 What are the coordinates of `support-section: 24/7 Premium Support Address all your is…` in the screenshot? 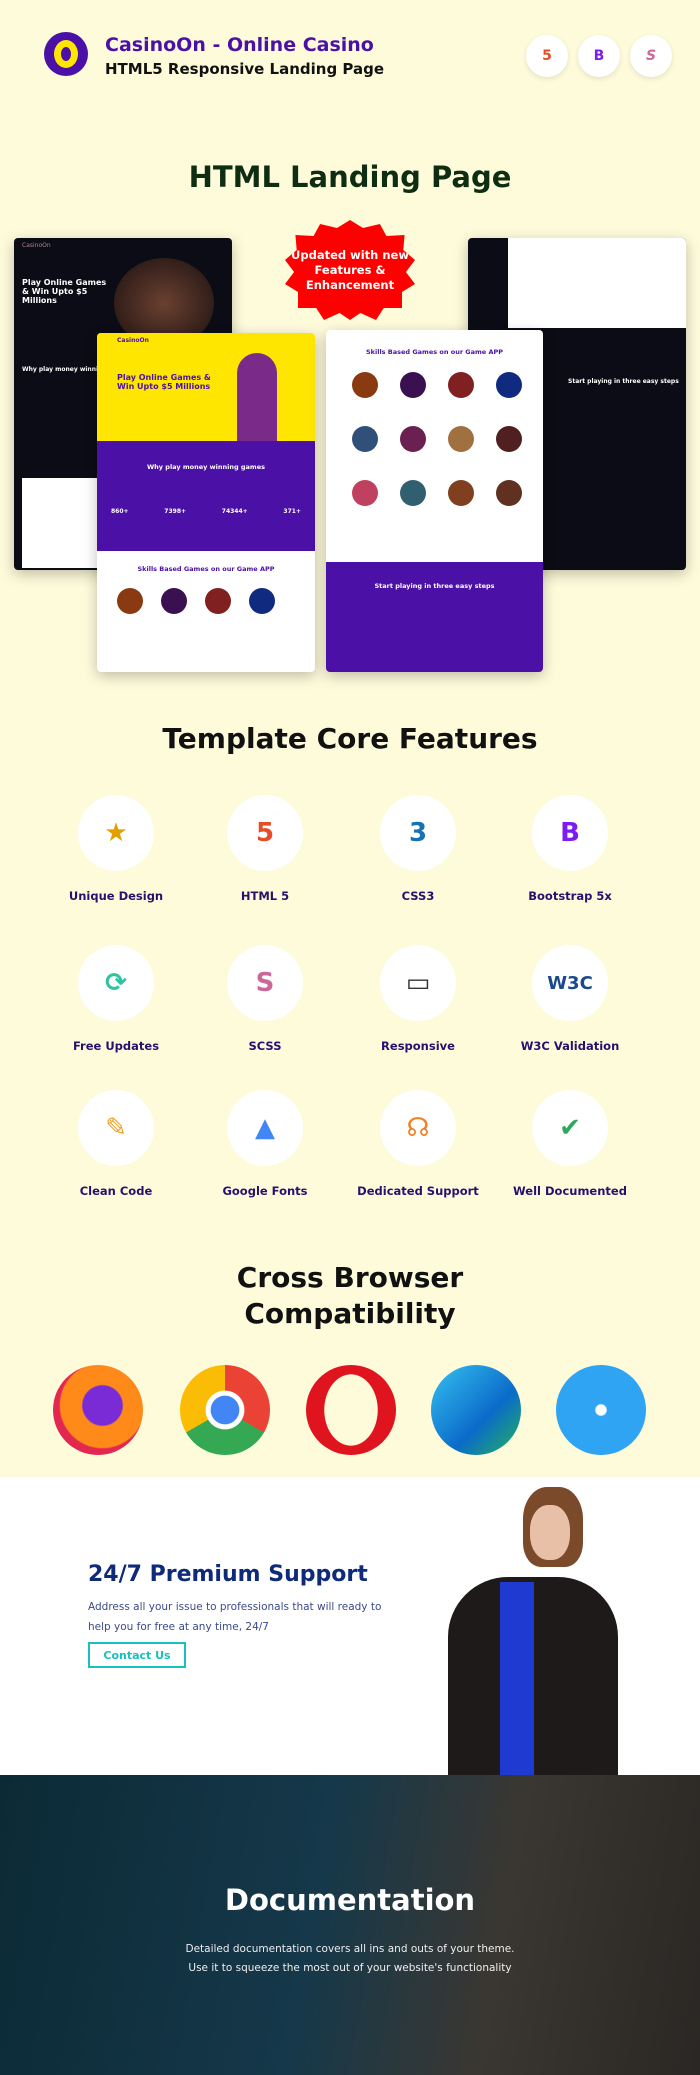 It's located at (350, 1626).